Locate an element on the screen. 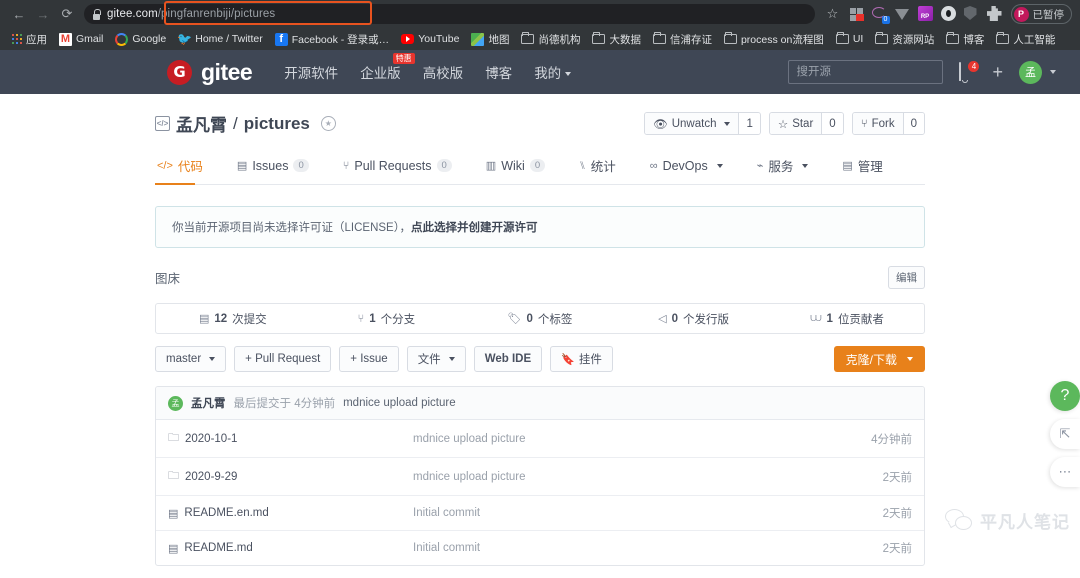 The height and width of the screenshot is (578, 1080). clone-label: 克隆/下载 is located at coordinates (871, 359).